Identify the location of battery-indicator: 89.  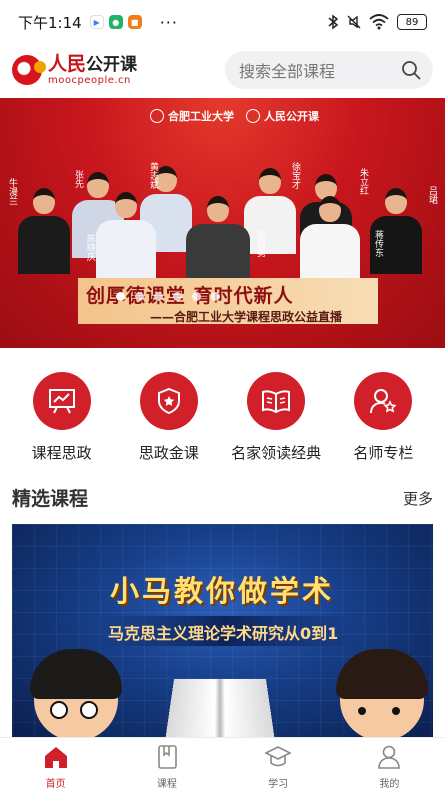
(412, 22).